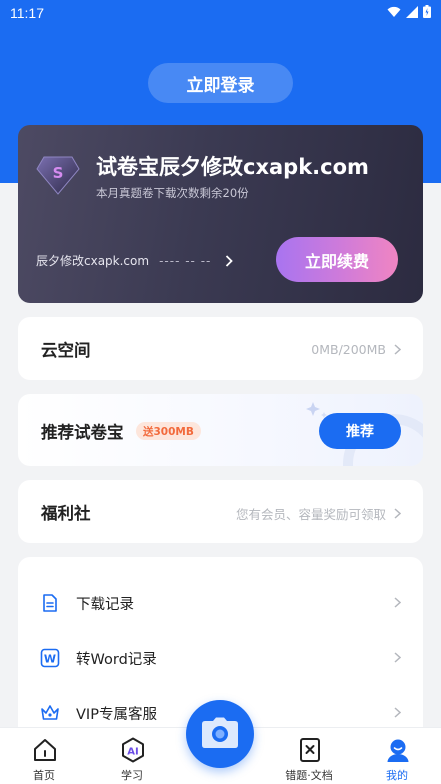 This screenshot has width=441, height=784. Describe the element at coordinates (116, 660) in the screenshot. I see `menu-item-label: 转Word记录` at that location.